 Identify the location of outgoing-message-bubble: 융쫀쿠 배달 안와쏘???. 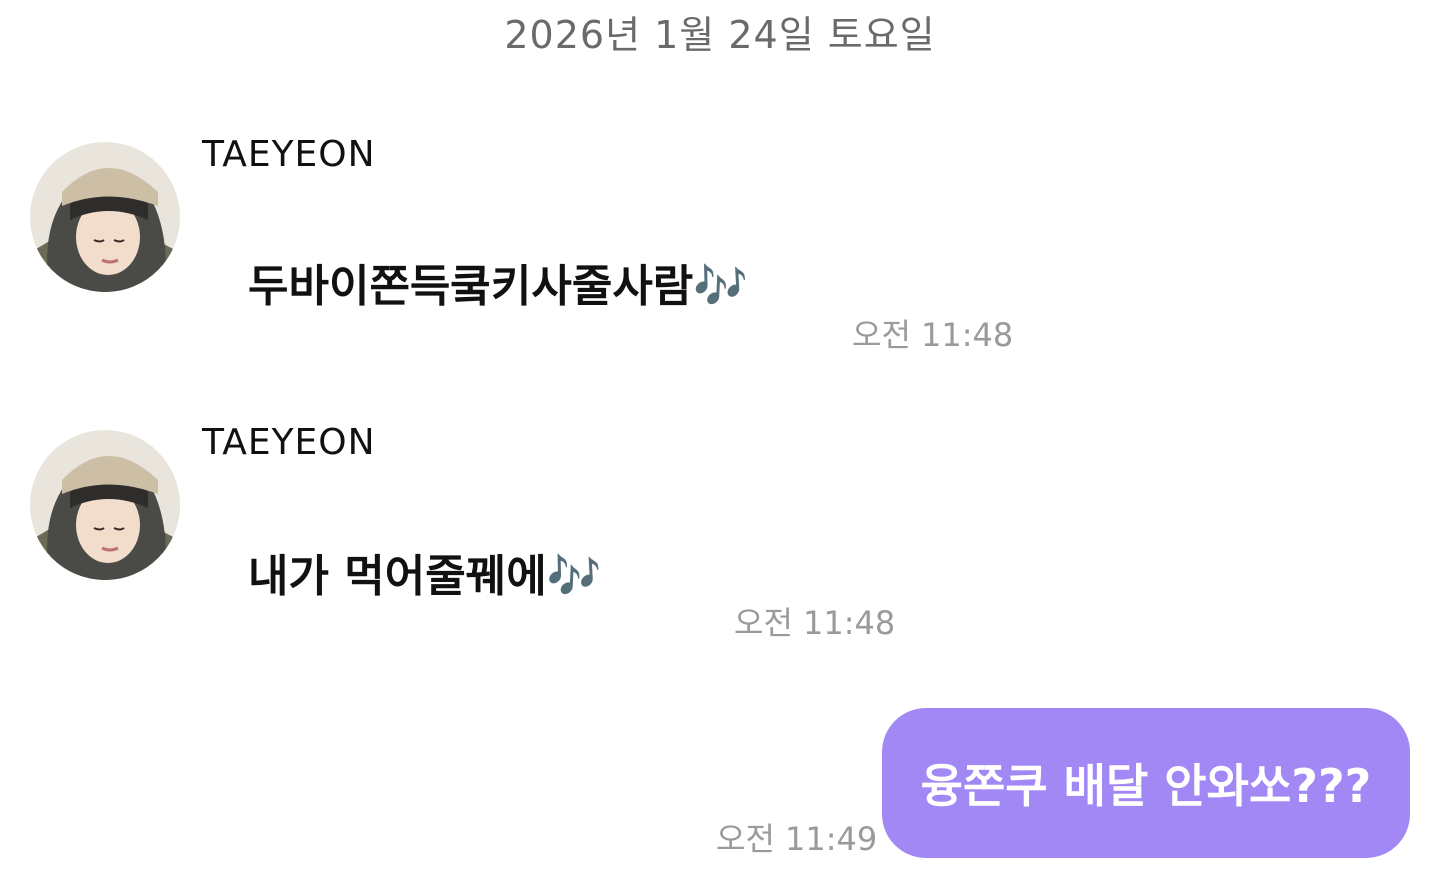
(1146, 783).